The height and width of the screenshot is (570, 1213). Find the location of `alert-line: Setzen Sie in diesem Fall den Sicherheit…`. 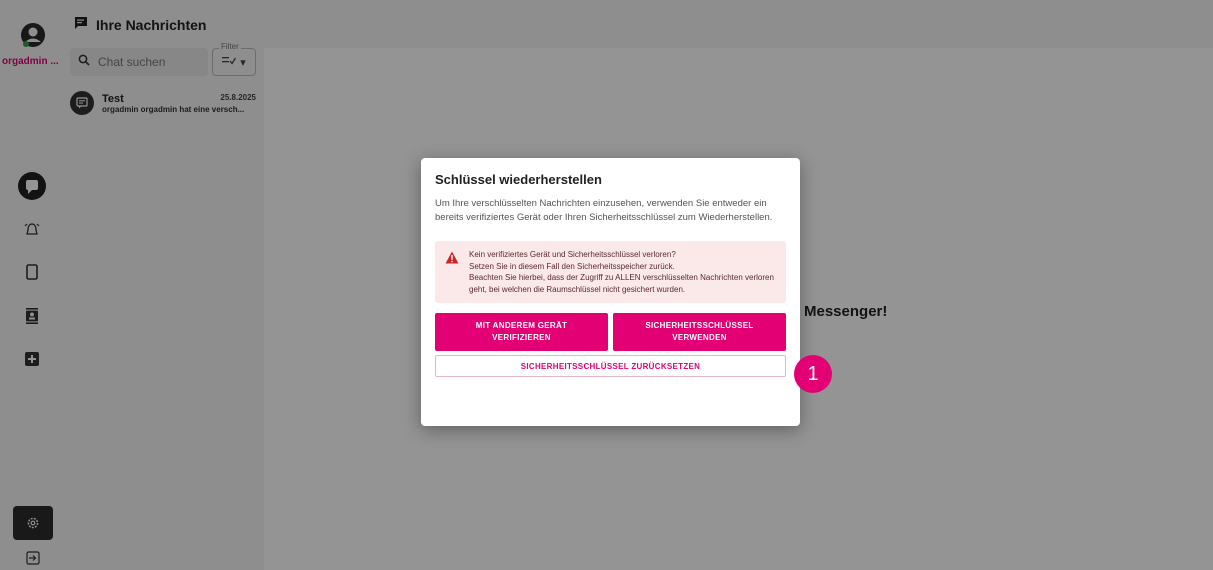

alert-line: Setzen Sie in diesem Fall den Sicherheit… is located at coordinates (572, 266).